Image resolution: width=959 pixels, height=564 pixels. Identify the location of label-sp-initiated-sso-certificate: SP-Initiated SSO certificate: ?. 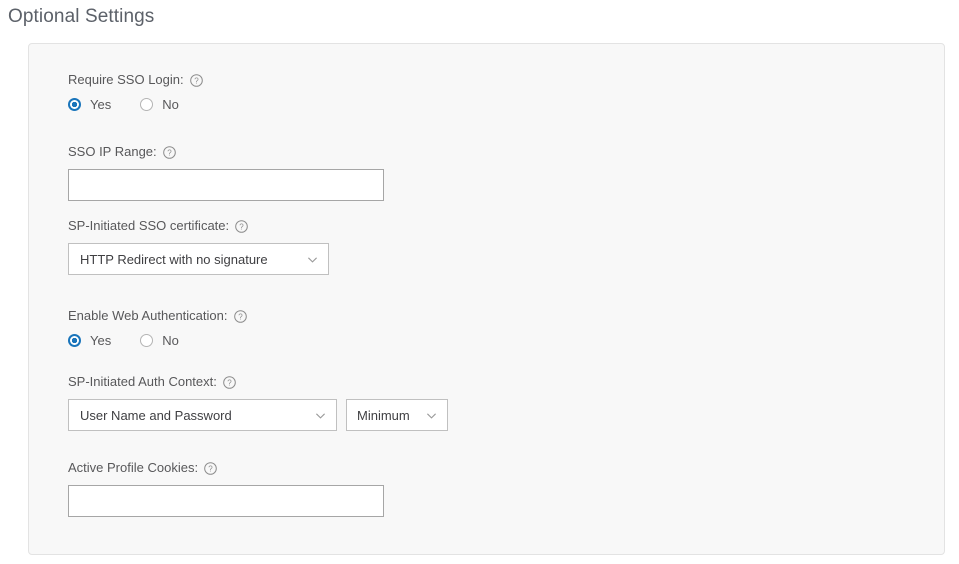
(198, 226).